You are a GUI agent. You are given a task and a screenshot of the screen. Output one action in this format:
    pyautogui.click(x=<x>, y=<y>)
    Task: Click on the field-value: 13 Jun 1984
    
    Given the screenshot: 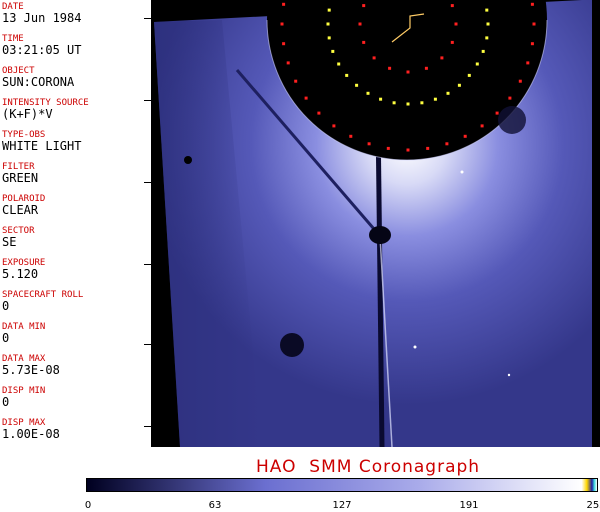 What is the action you would take?
    pyautogui.click(x=42, y=18)
    